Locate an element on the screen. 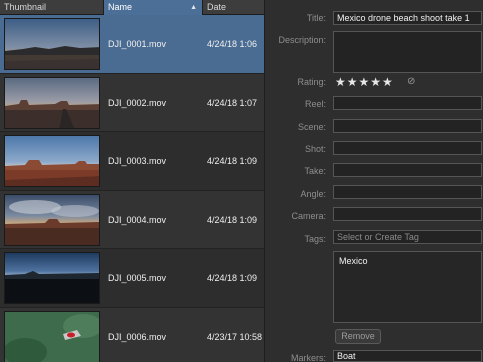 The height and width of the screenshot is (362, 483). star-rating-control: ★★★★★ is located at coordinates (364, 82).